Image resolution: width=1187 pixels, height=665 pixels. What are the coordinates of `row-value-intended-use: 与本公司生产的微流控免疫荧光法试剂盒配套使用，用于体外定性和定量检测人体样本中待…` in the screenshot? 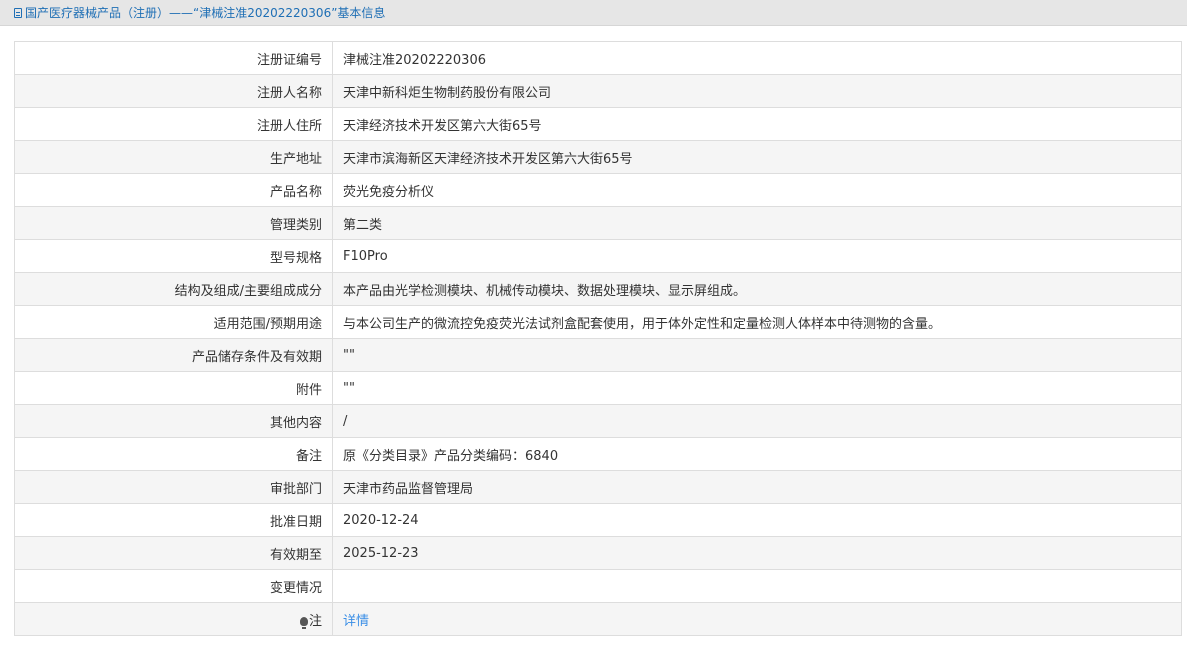 It's located at (757, 322).